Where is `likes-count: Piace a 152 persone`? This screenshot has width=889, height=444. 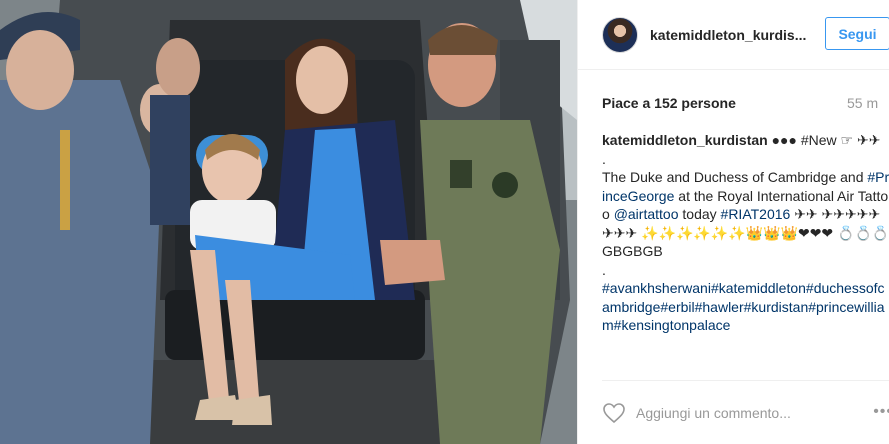
likes-count: Piace a 152 persone is located at coordinates (669, 103).